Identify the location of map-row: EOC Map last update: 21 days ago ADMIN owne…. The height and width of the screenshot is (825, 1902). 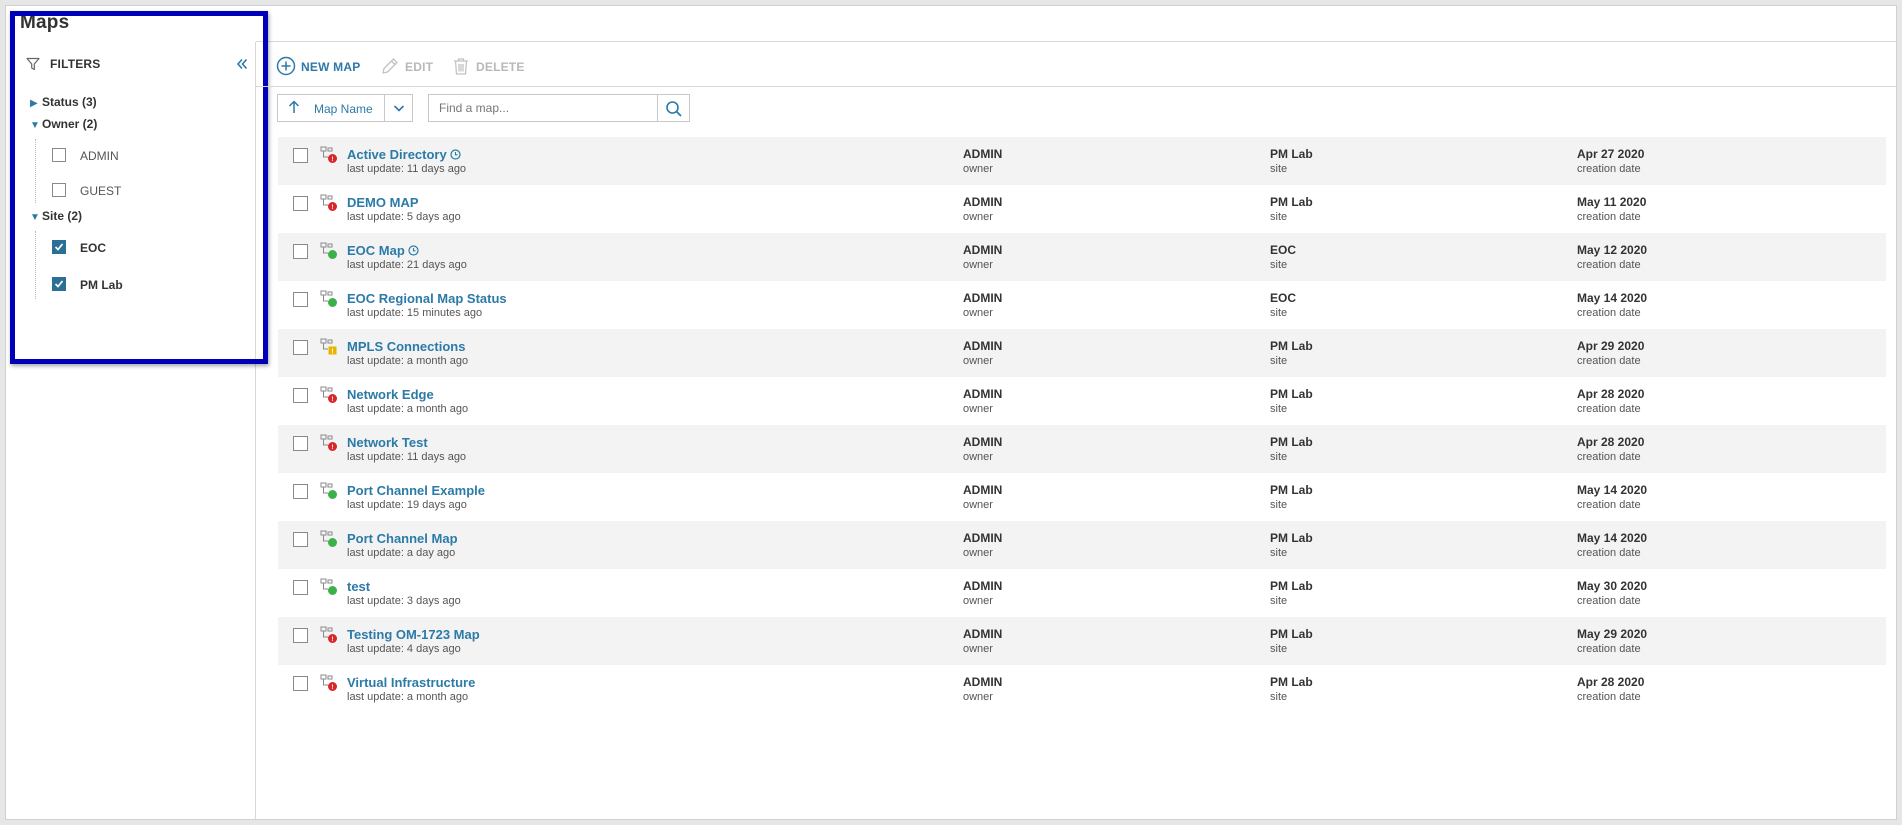
(1082, 257).